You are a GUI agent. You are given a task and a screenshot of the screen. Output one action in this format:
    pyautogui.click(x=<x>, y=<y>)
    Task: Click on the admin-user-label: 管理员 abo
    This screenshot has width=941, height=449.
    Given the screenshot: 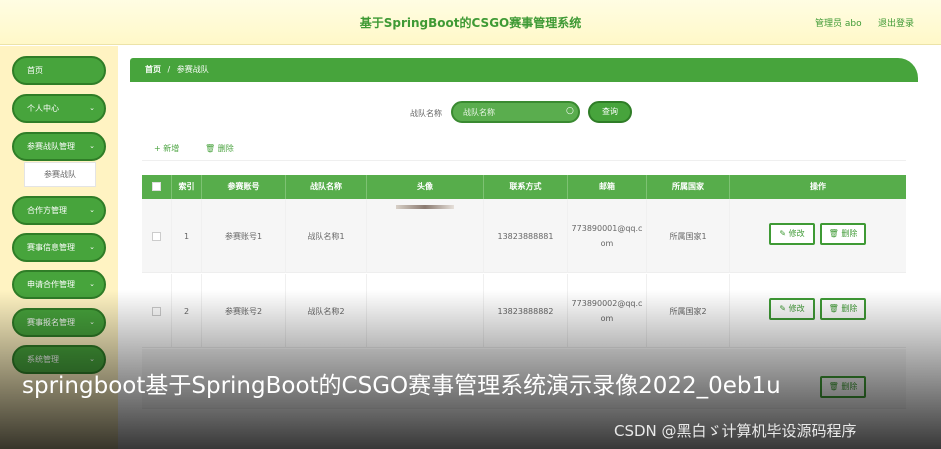 What is the action you would take?
    pyautogui.click(x=838, y=24)
    